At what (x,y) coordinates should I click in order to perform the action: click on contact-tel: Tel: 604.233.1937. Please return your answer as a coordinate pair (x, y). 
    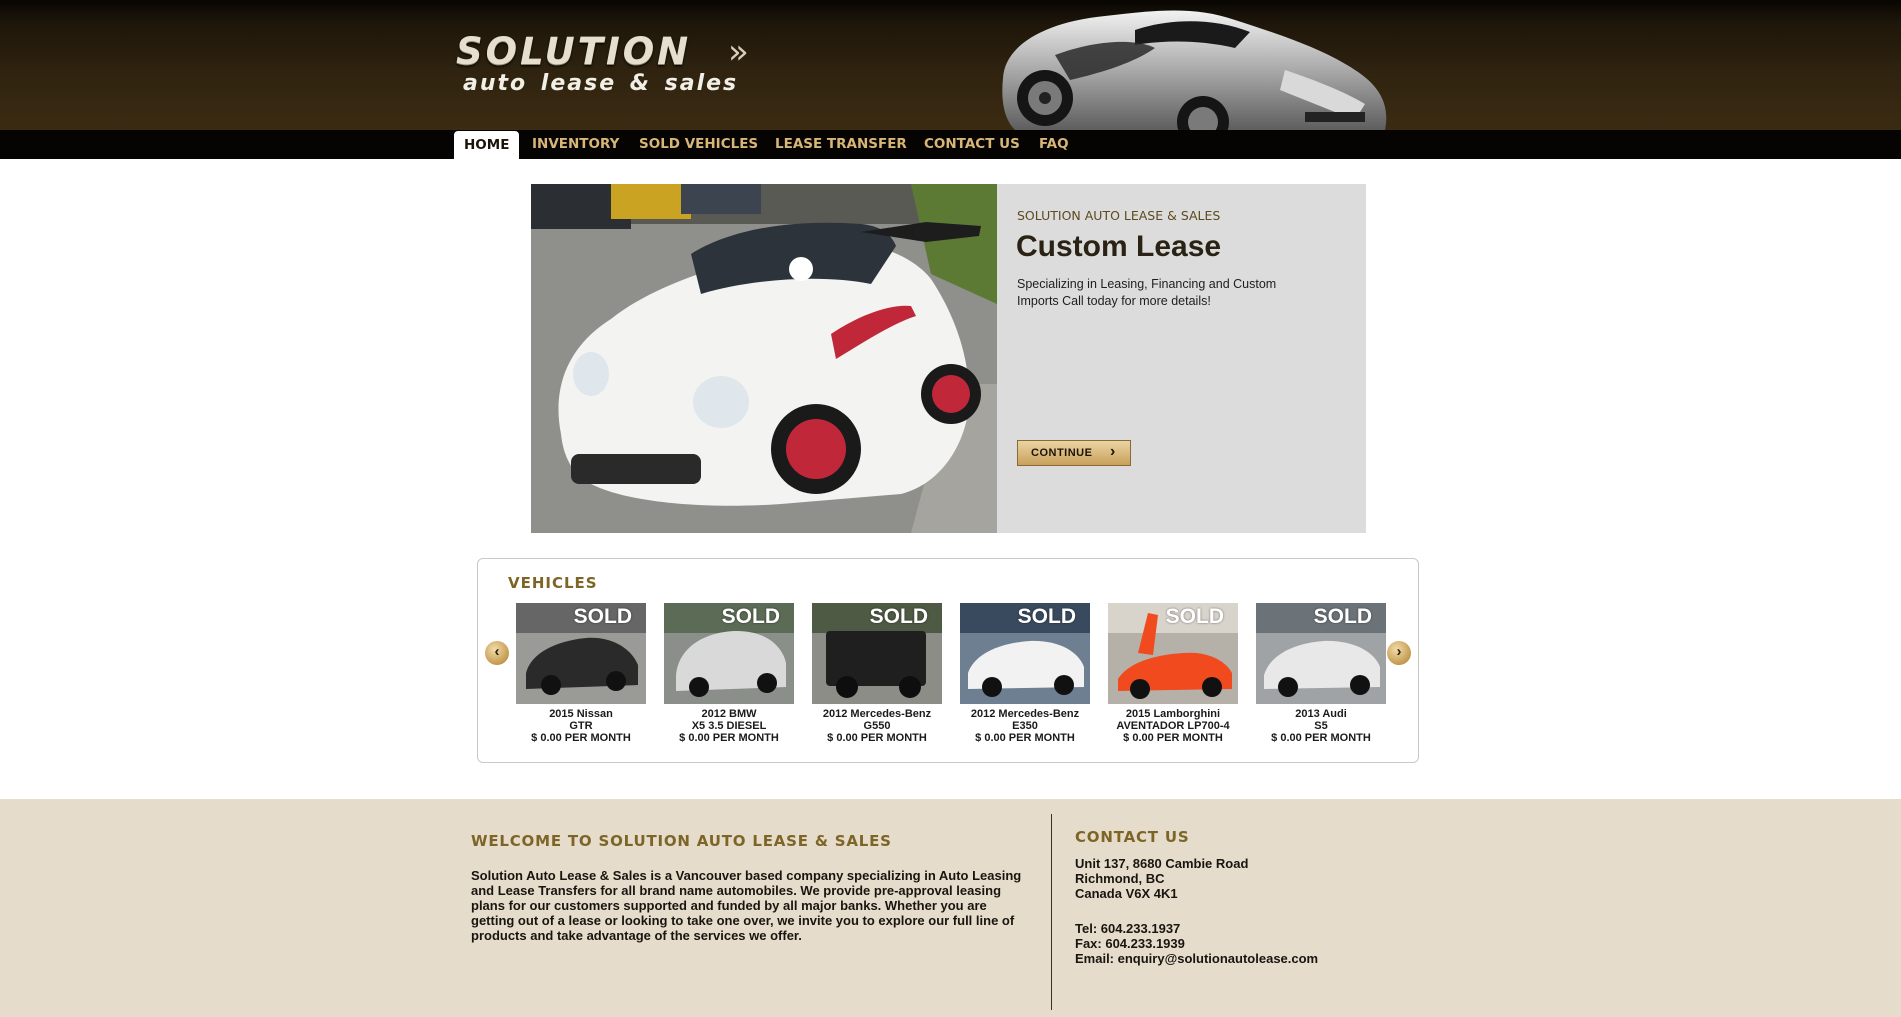
    Looking at the image, I should click on (1127, 928).